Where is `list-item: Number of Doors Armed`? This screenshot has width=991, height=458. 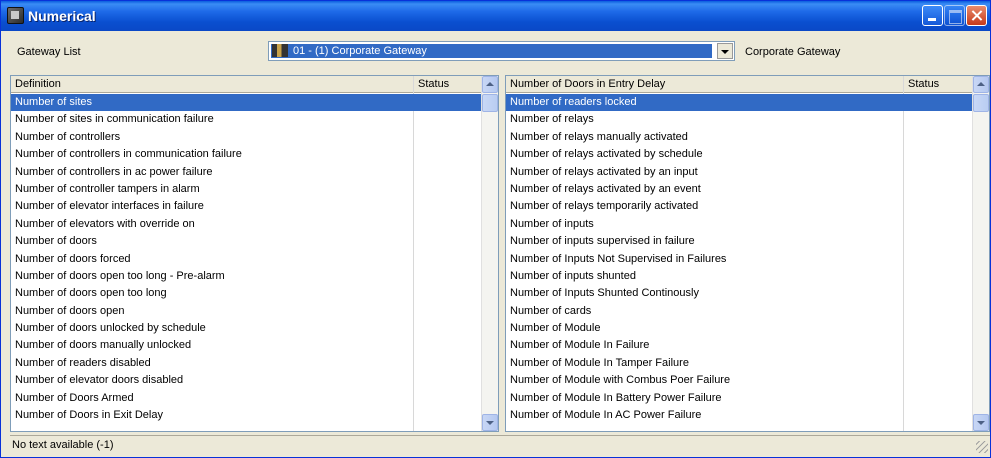 list-item: Number of Doors Armed is located at coordinates (247, 398).